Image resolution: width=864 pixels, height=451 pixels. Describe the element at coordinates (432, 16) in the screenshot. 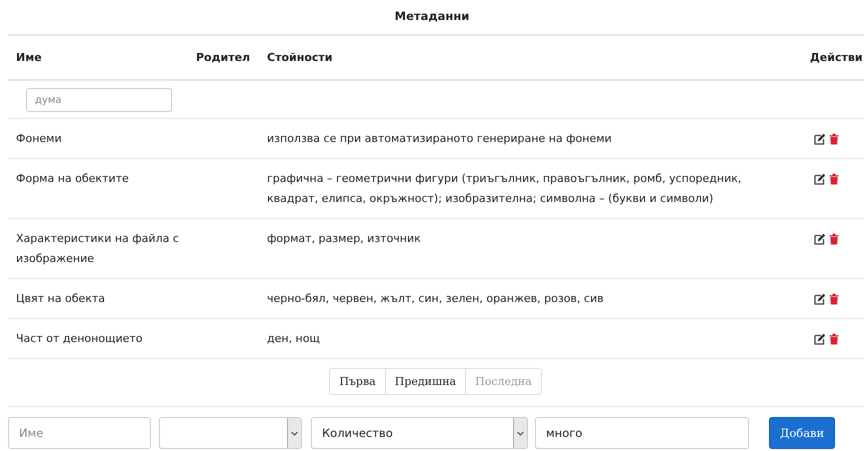

I see `page-title: Метаданни` at that location.